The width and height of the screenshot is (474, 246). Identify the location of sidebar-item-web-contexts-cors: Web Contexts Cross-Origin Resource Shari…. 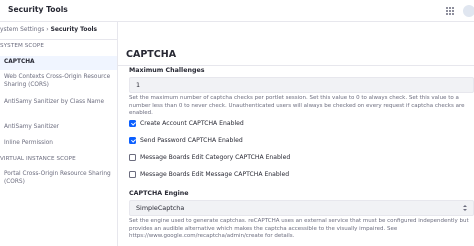
(58, 81).